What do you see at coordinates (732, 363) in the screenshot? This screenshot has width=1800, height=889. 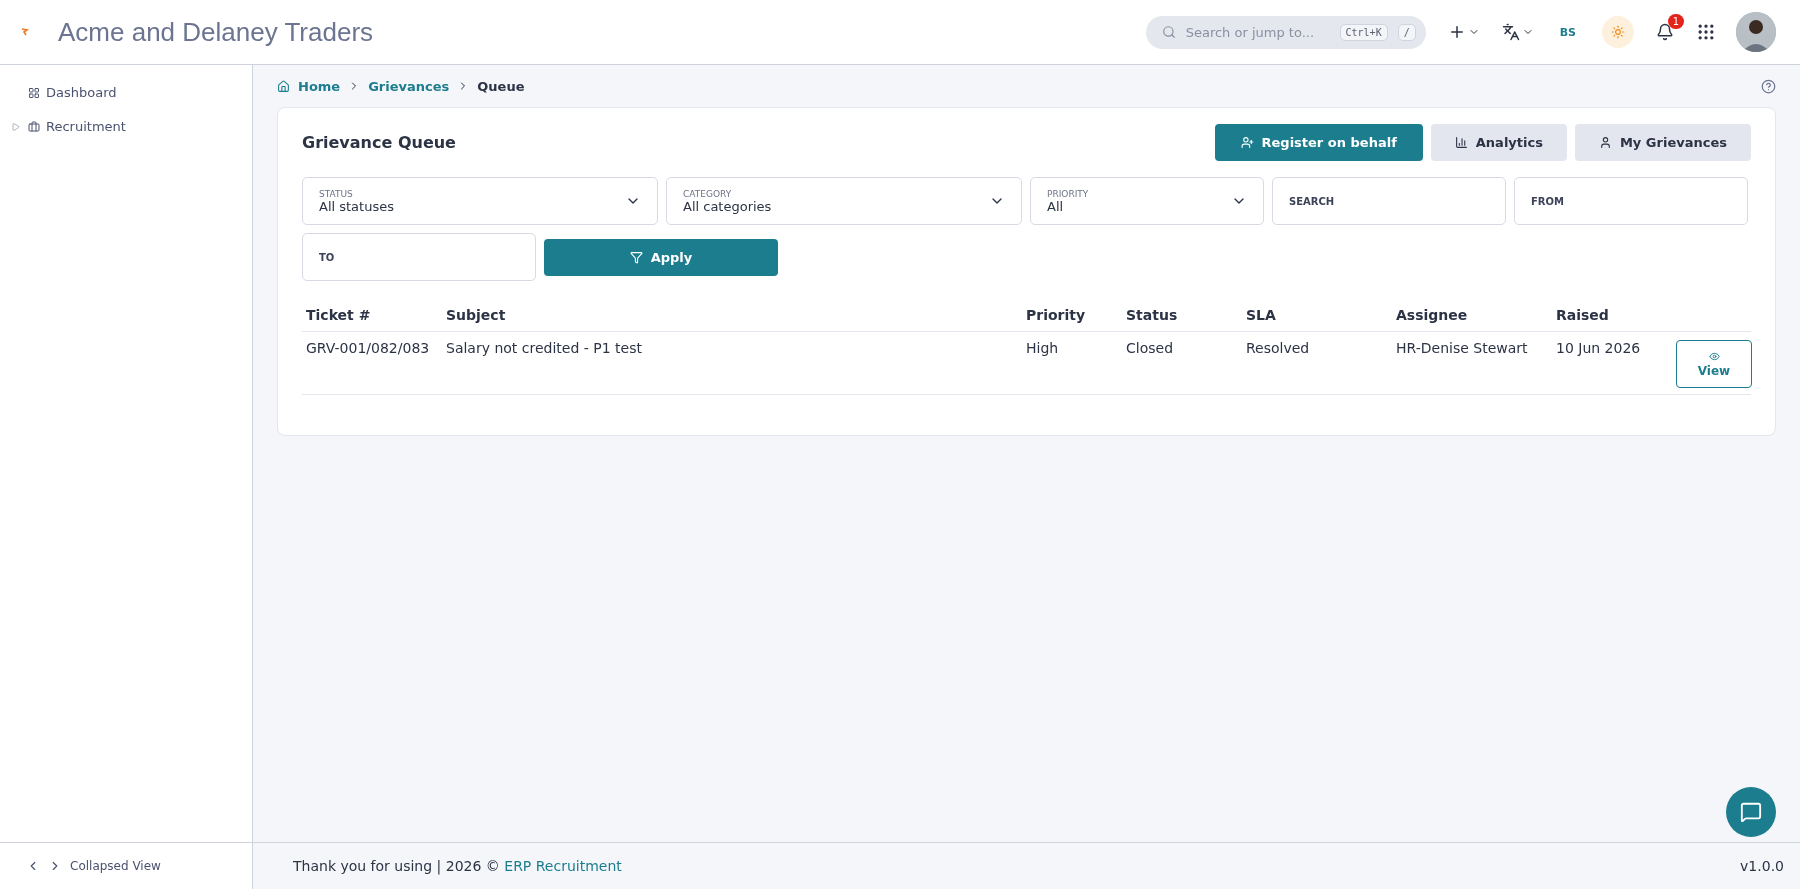 I see `table-cell: Salary not credited - P1 test` at bounding box center [732, 363].